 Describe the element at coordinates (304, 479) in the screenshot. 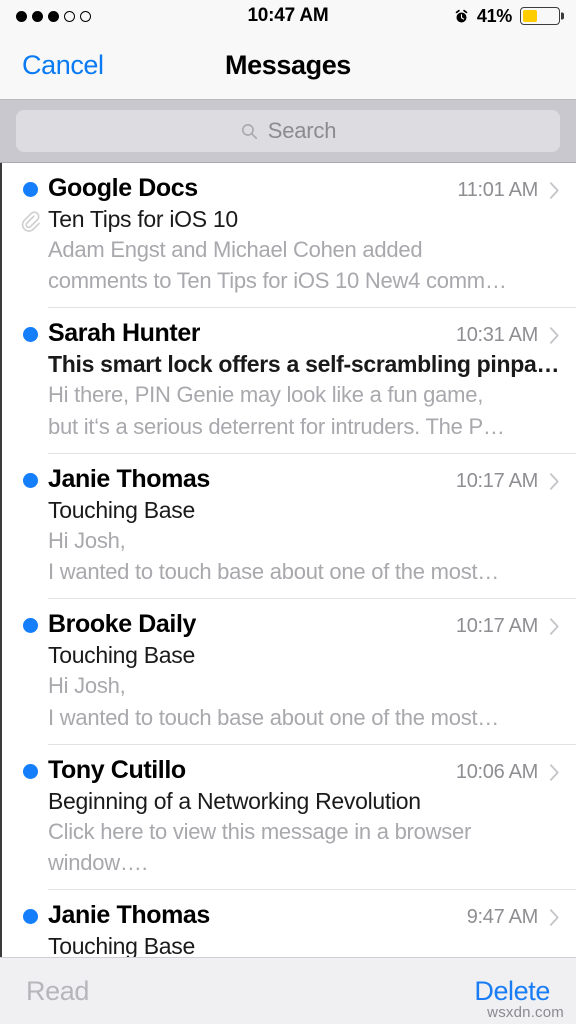

I see `message-header-row: Janie Thomas 10:17 AM` at that location.